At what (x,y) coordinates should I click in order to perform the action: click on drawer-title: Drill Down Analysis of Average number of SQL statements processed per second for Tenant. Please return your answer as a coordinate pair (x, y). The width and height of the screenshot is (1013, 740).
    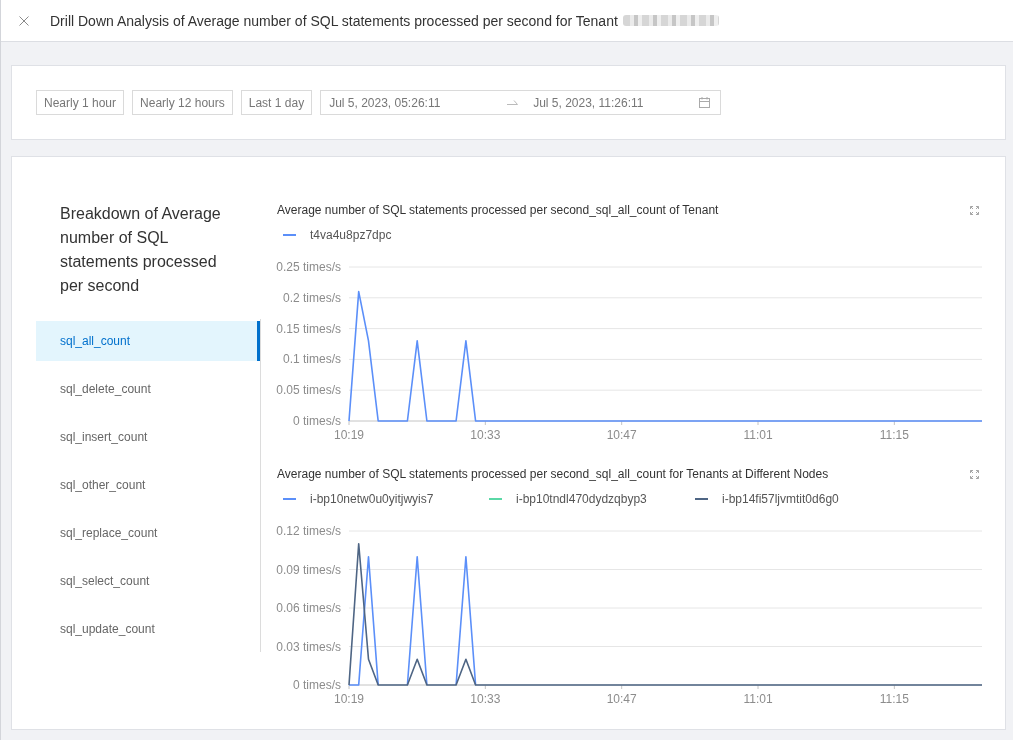
    Looking at the image, I should click on (334, 20).